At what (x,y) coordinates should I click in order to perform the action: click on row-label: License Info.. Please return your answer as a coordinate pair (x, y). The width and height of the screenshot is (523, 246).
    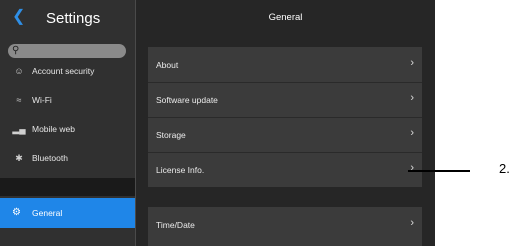
    Looking at the image, I should click on (180, 170).